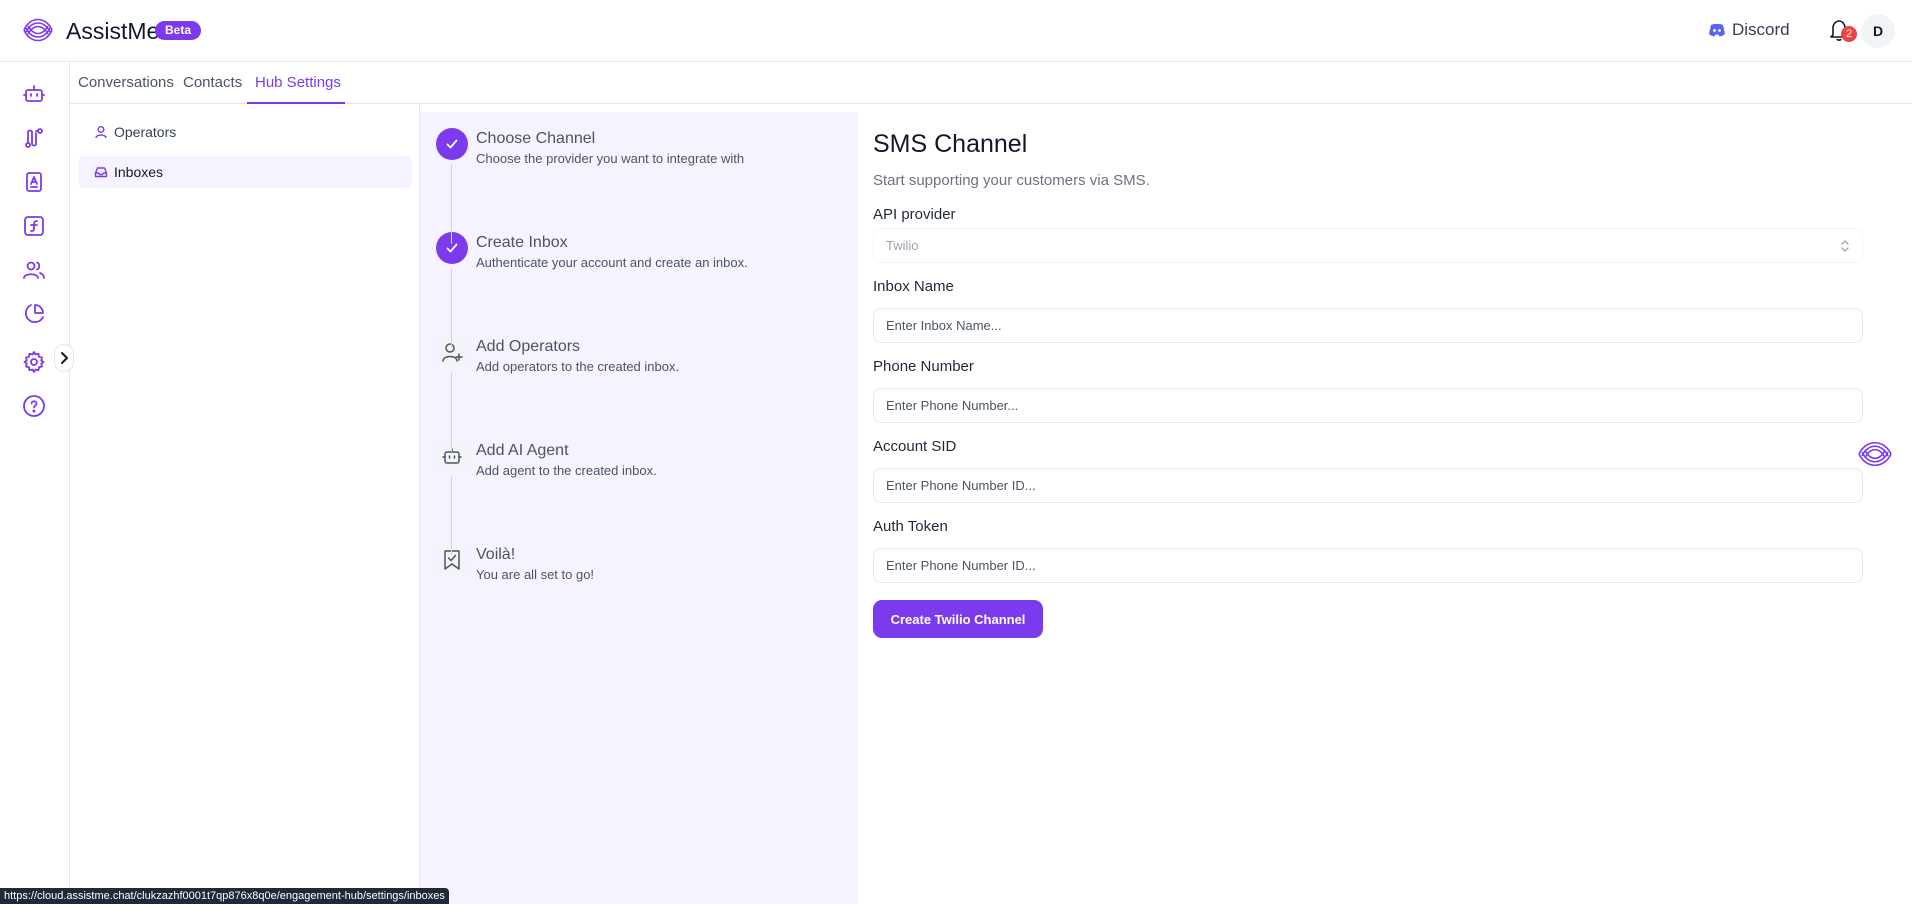 The width and height of the screenshot is (1912, 904). What do you see at coordinates (578, 366) in the screenshot?
I see `step-description: Add operators to the created inbox.` at bounding box center [578, 366].